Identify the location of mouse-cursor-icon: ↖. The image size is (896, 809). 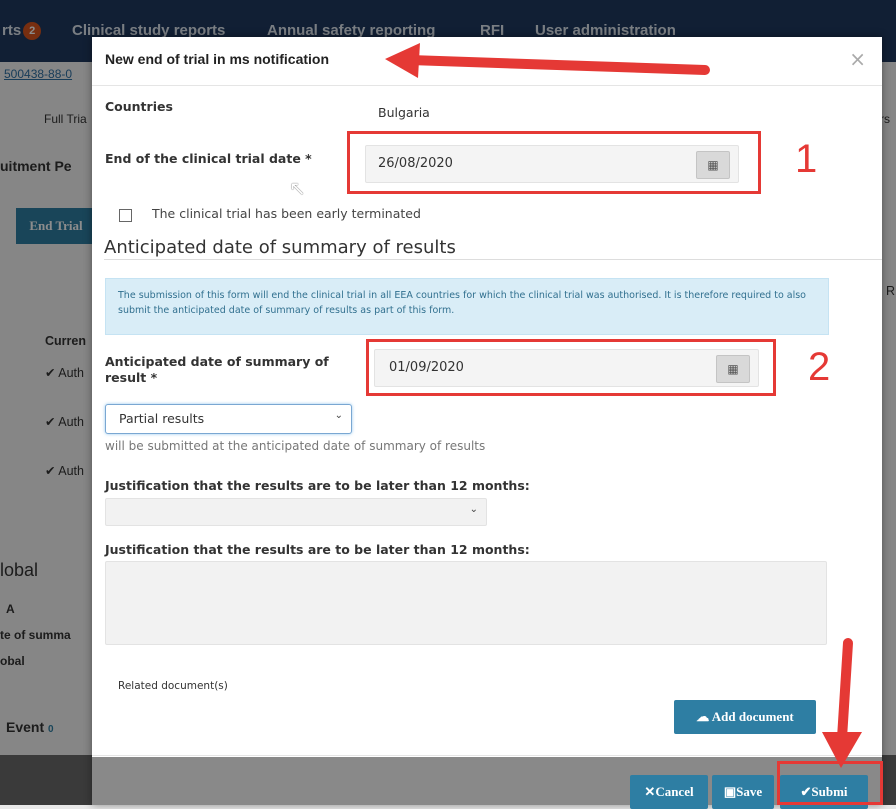
(297, 188).